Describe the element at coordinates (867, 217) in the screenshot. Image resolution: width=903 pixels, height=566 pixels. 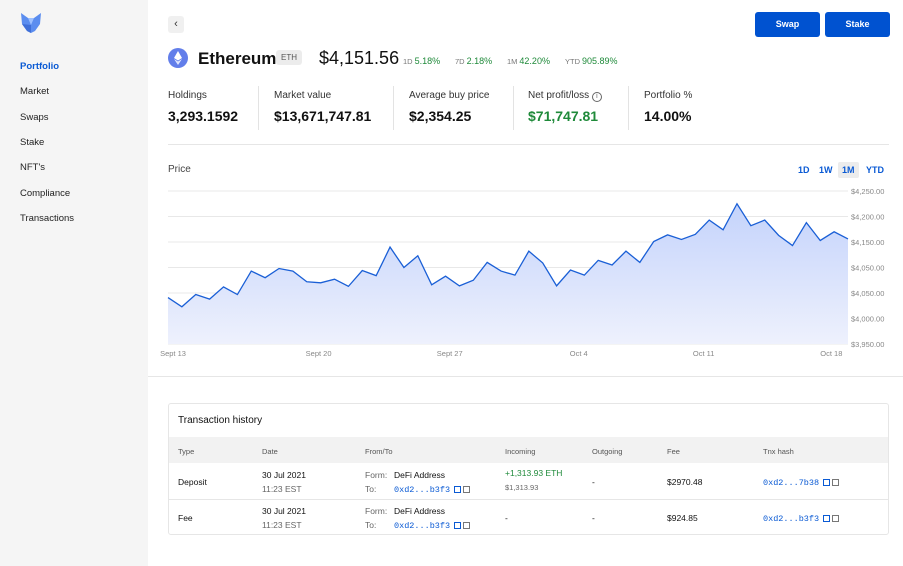
I see `y-tick-label: $4,200.00` at that location.